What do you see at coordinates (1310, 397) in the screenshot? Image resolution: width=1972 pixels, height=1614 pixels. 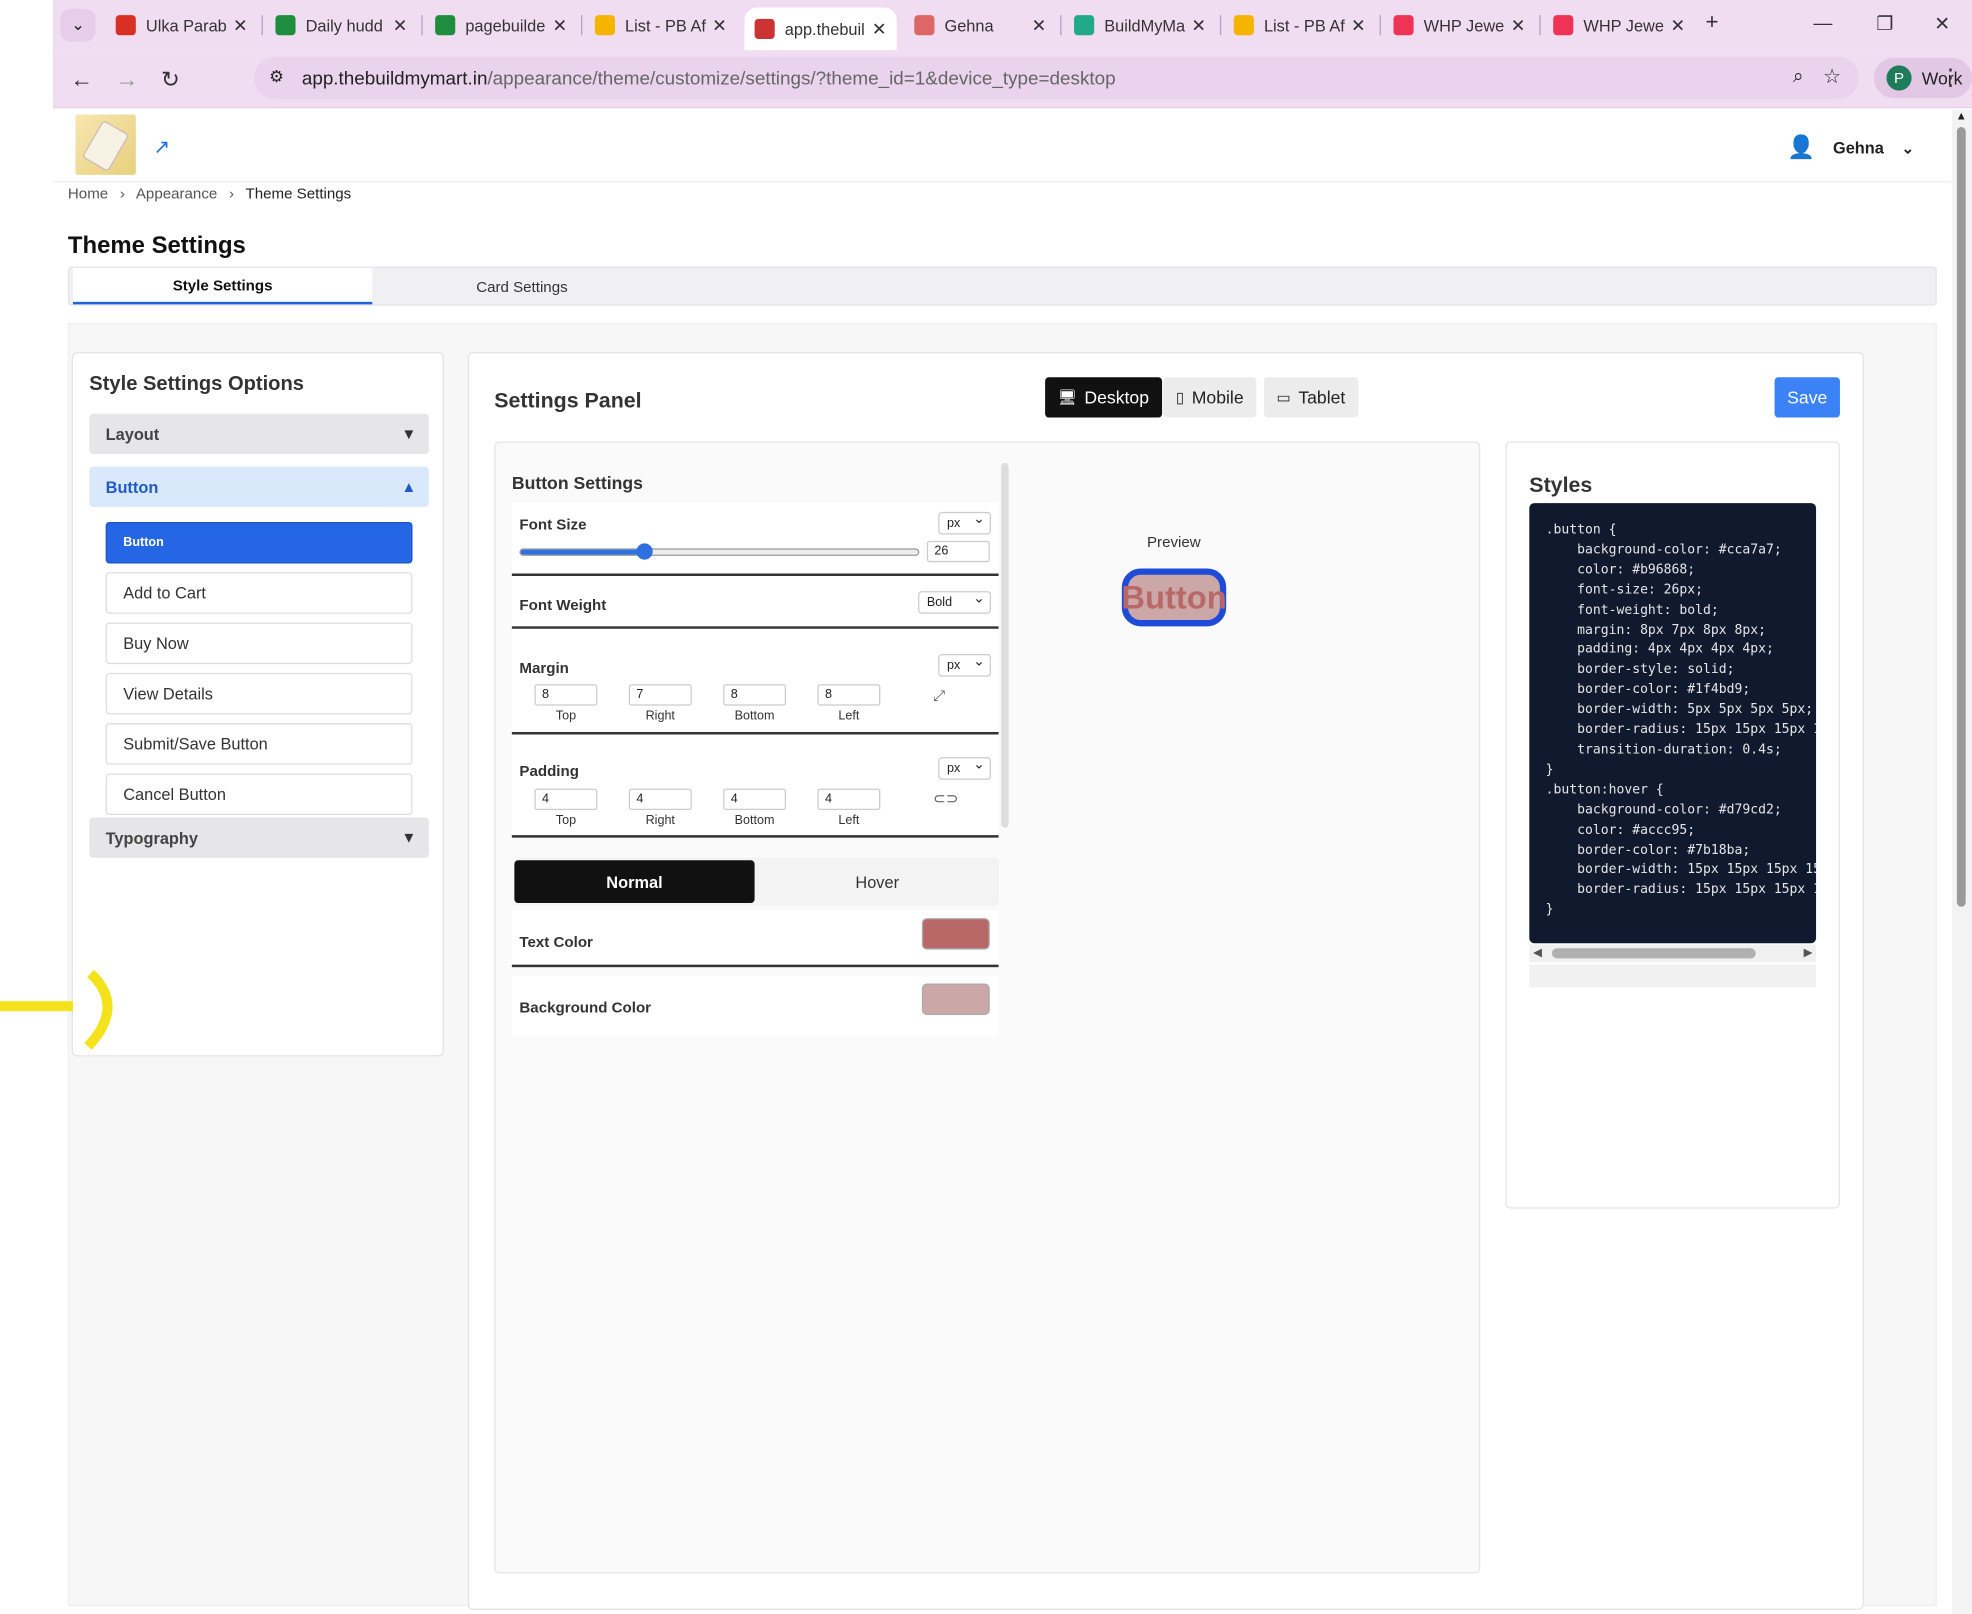 I see `device-tablet-button: ▭ Tablet` at bounding box center [1310, 397].